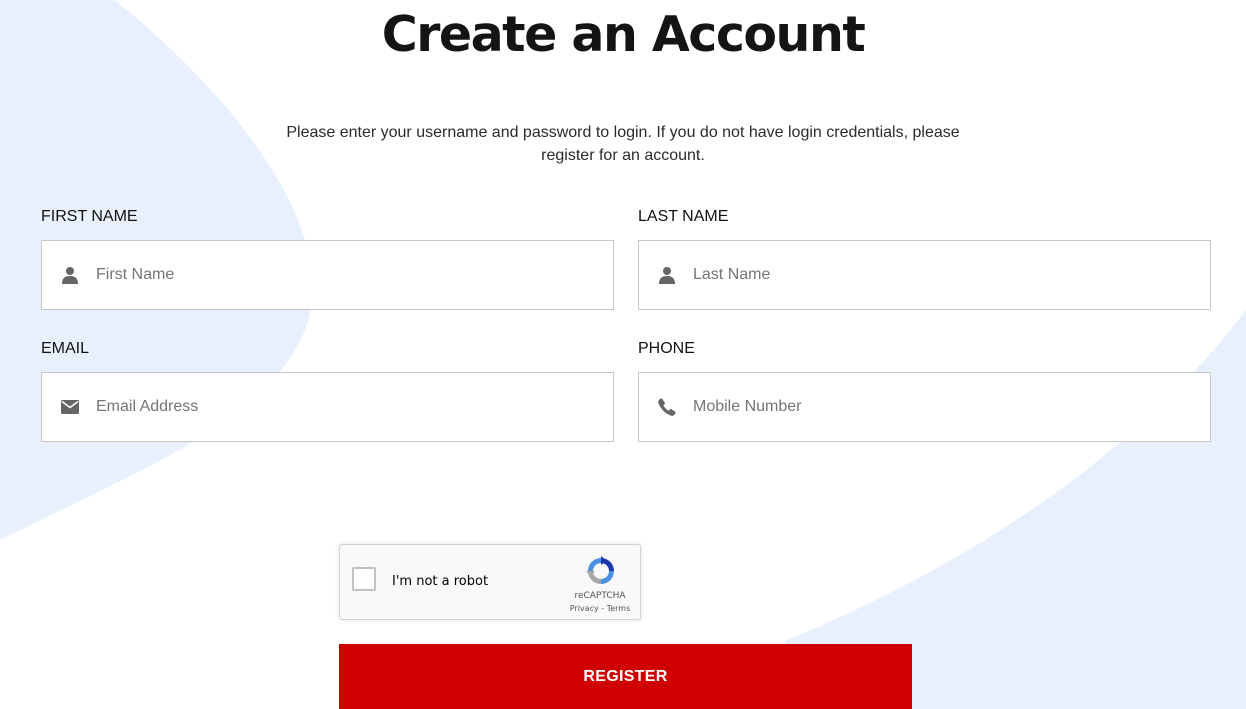  What do you see at coordinates (623, 34) in the screenshot?
I see `page-title: Create an Account` at bounding box center [623, 34].